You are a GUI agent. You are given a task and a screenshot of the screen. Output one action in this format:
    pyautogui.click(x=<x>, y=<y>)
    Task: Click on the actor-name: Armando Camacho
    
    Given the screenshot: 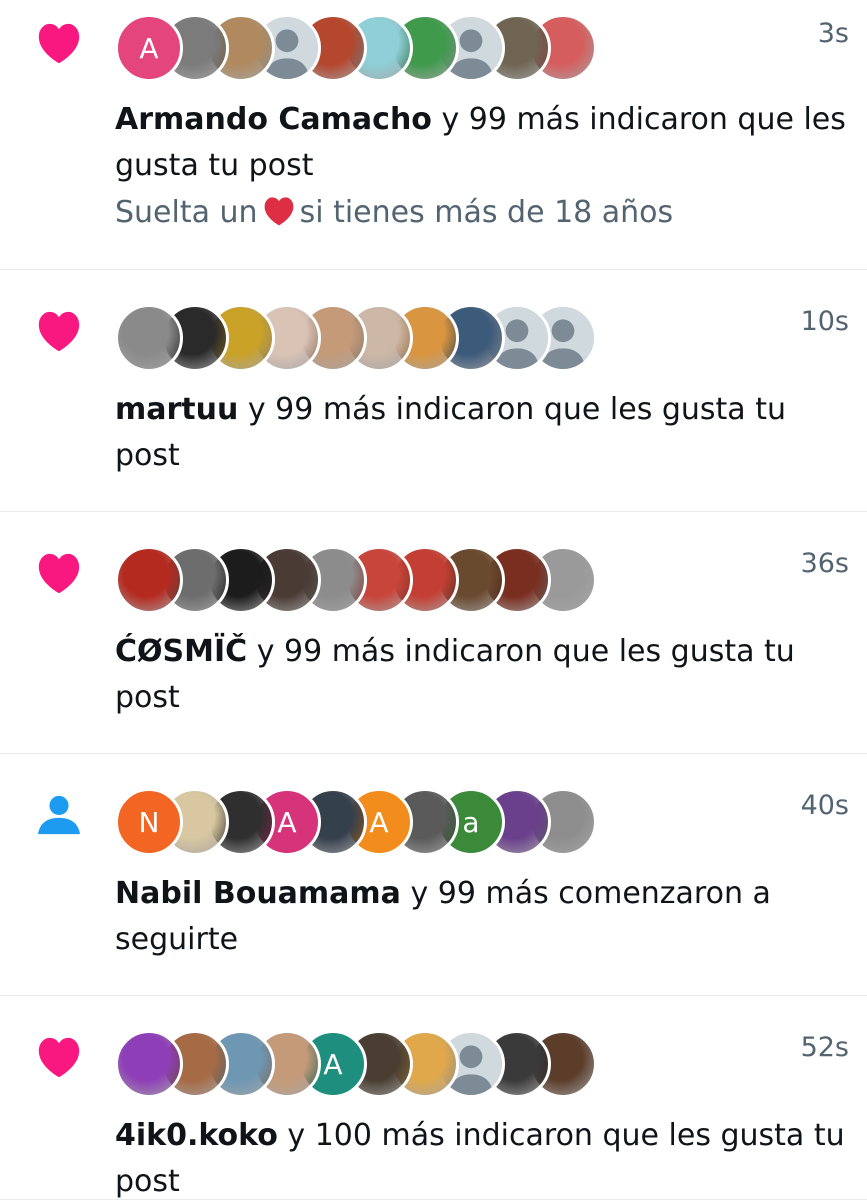 What is the action you would take?
    pyautogui.click(x=273, y=119)
    